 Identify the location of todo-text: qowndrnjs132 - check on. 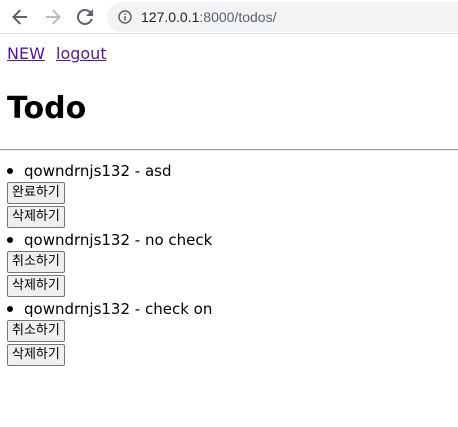
(118, 309).